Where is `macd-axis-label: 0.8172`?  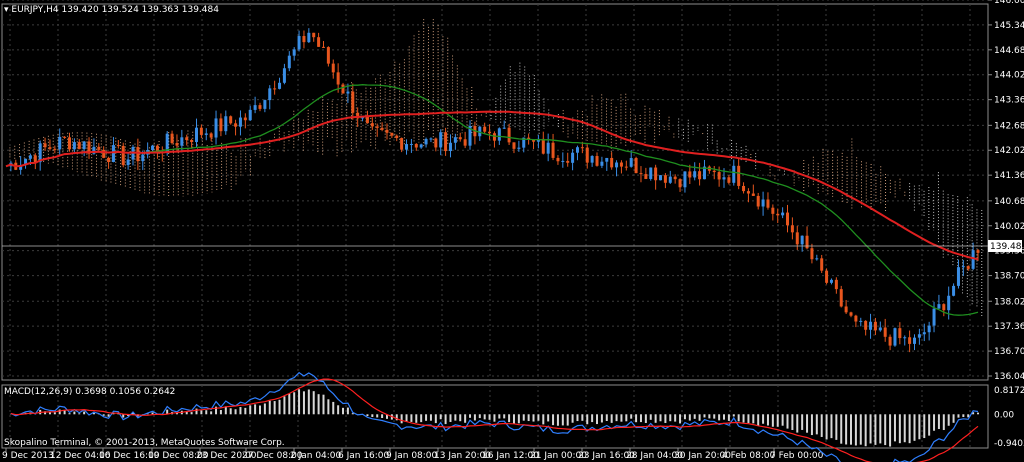
macd-axis-label: 0.8172 is located at coordinates (1009, 391).